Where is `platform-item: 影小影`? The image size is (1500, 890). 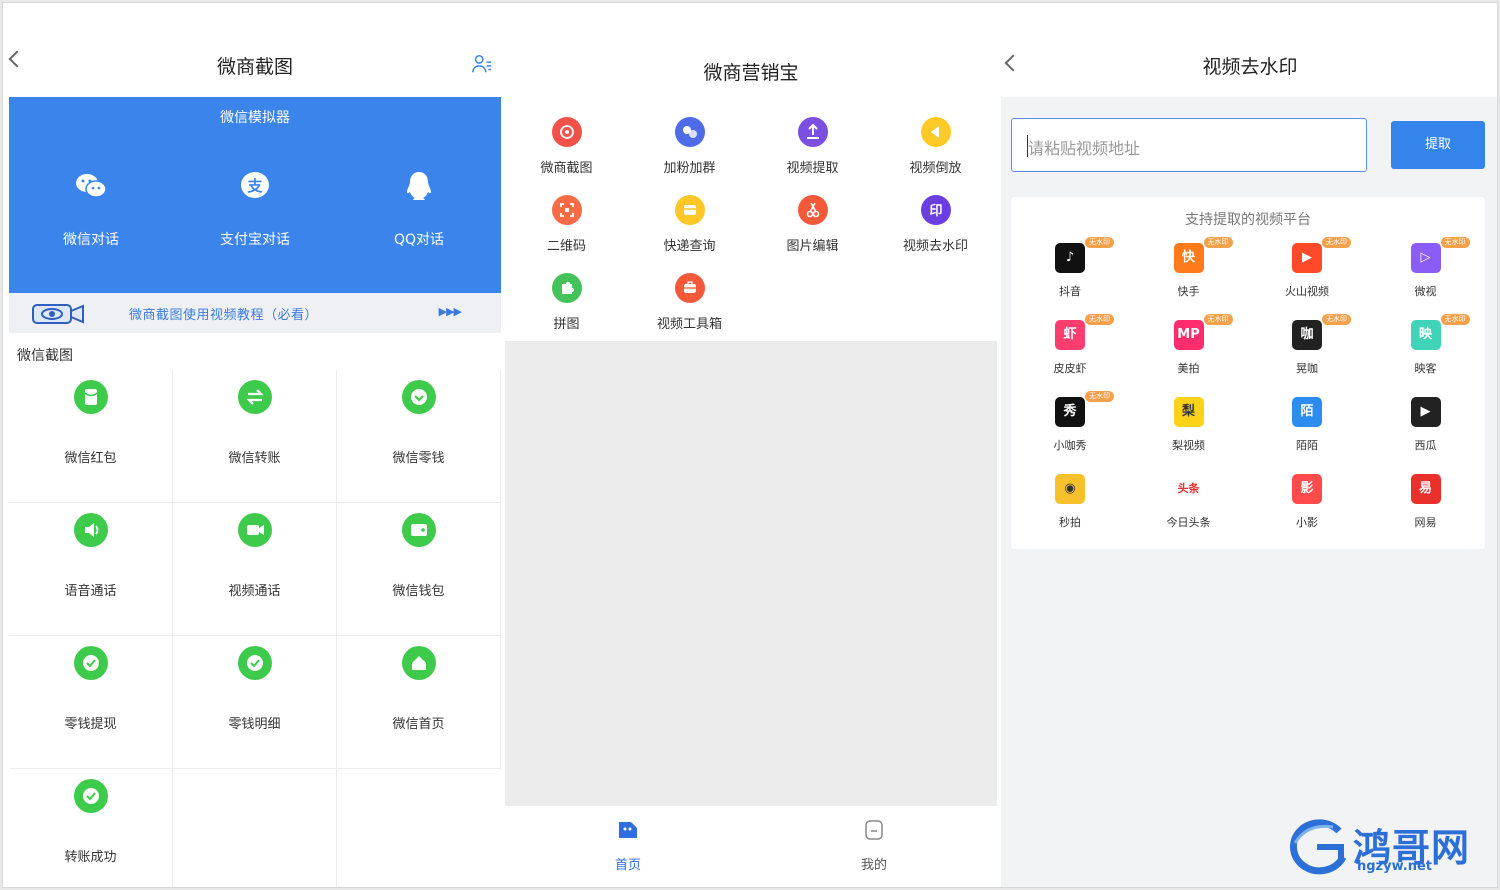 platform-item: 影小影 is located at coordinates (1307, 502).